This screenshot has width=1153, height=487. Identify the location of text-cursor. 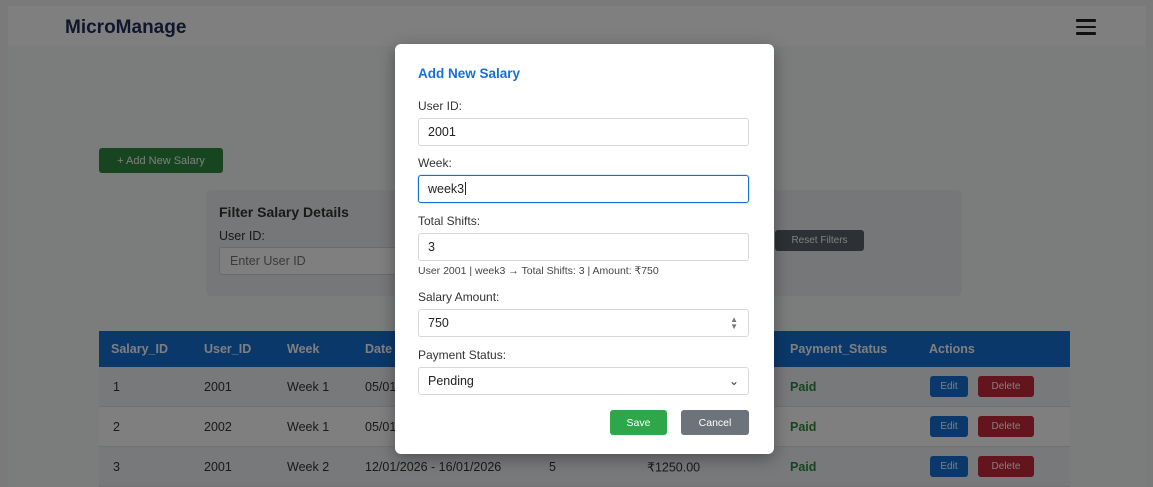
(466, 188).